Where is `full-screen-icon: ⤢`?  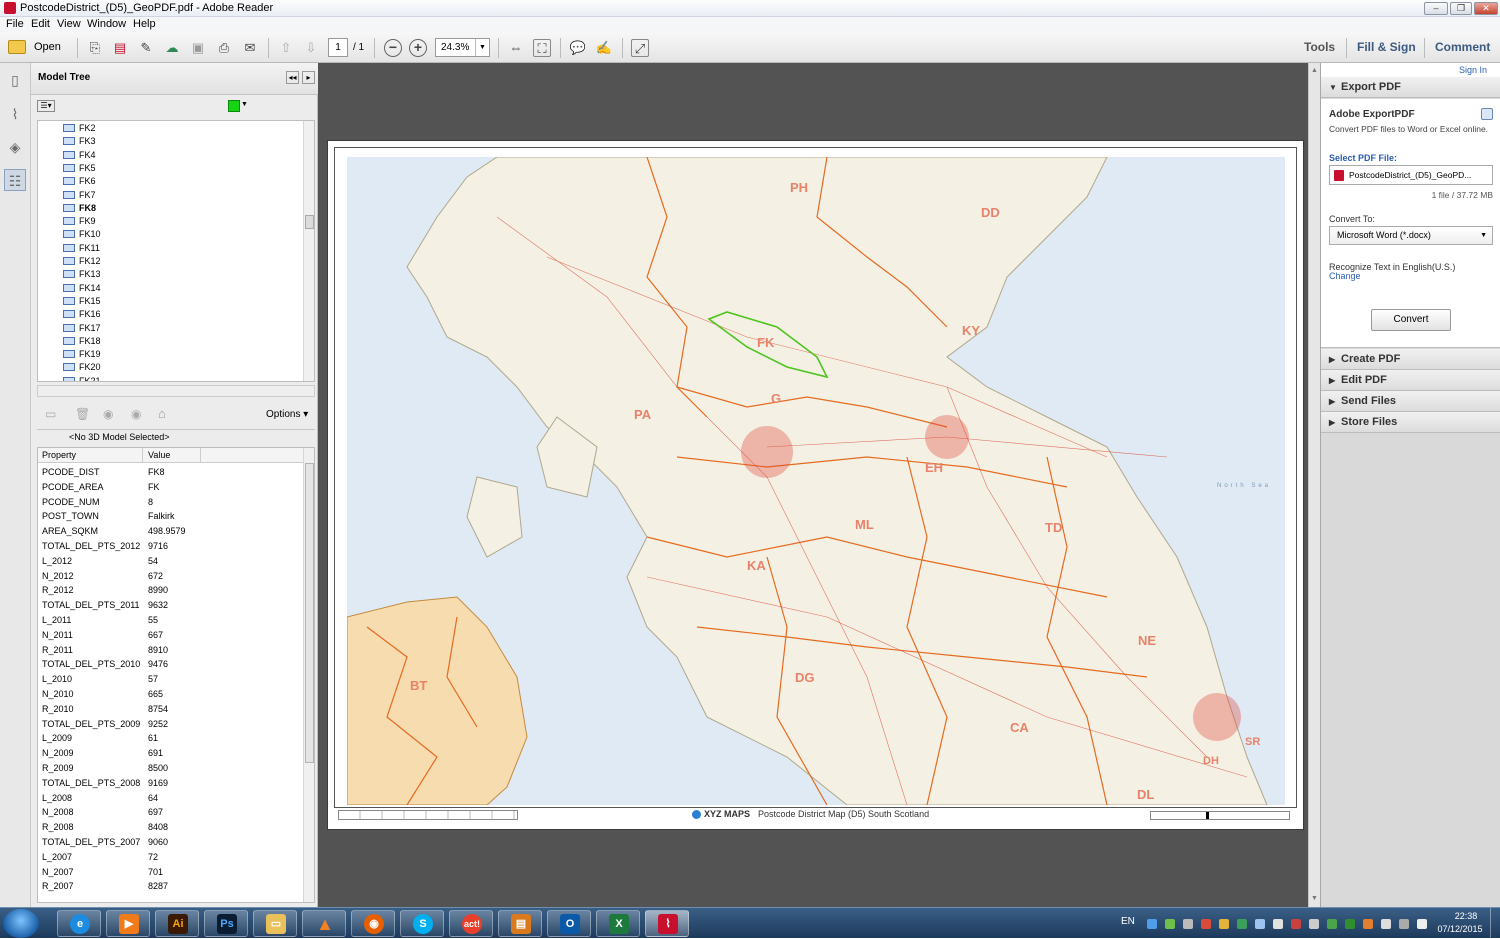 full-screen-icon: ⤢ is located at coordinates (640, 48).